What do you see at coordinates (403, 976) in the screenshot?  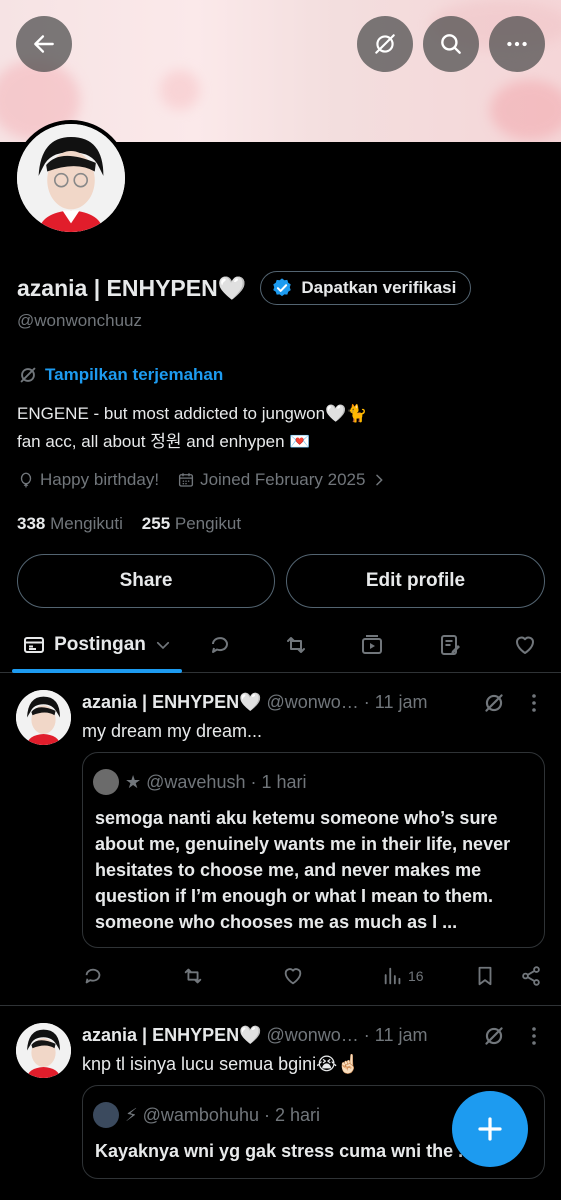 I see `views-button: 16` at bounding box center [403, 976].